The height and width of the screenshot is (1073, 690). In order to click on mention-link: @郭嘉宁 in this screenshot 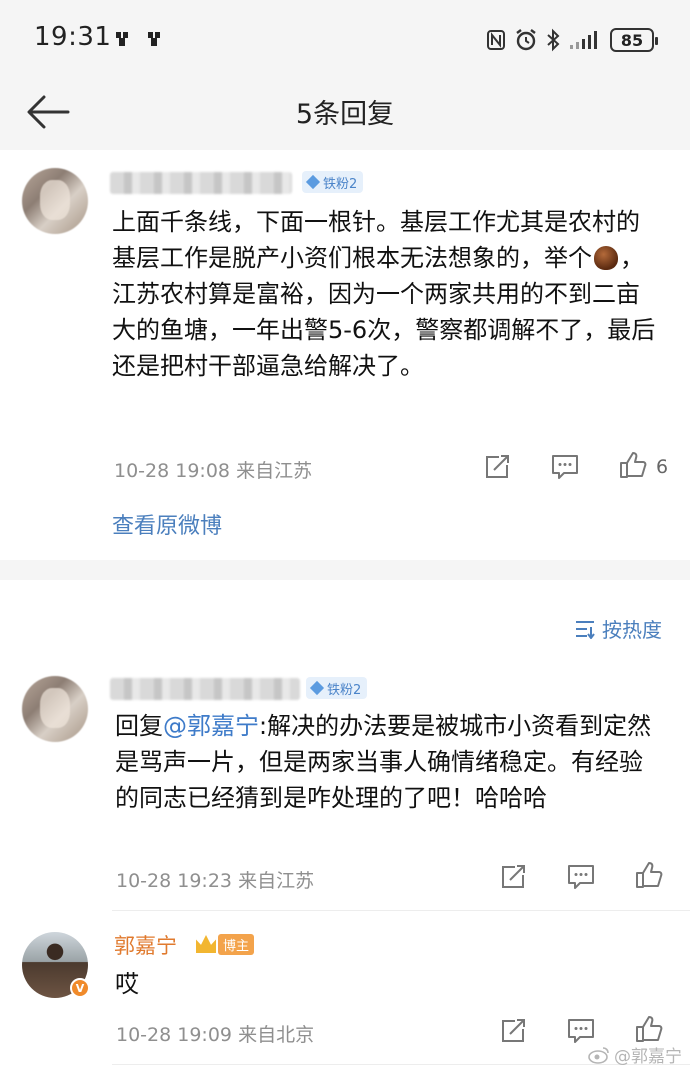, I will do `click(211, 726)`.